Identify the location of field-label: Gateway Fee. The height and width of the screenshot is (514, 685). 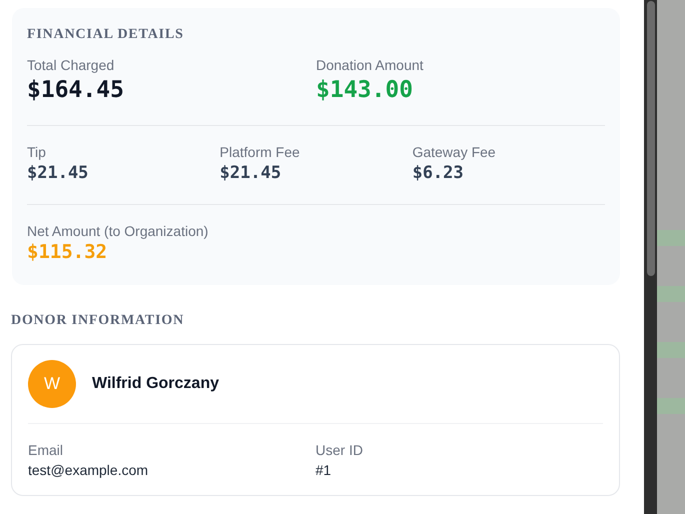
(454, 151).